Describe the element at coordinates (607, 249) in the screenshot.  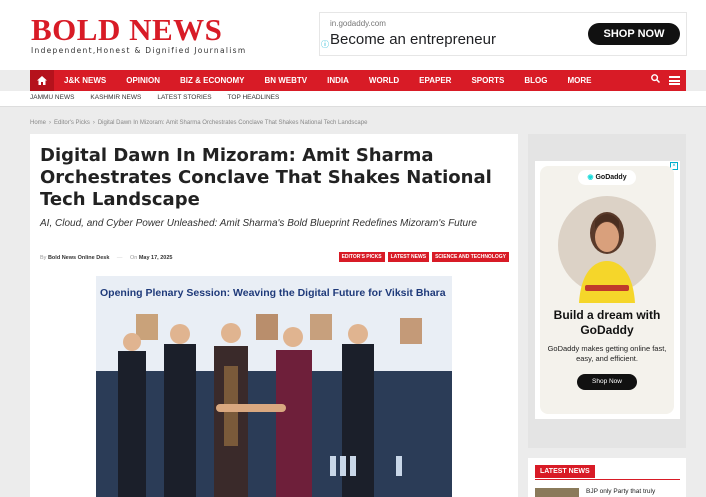
I see `godaddy-ad-image` at that location.